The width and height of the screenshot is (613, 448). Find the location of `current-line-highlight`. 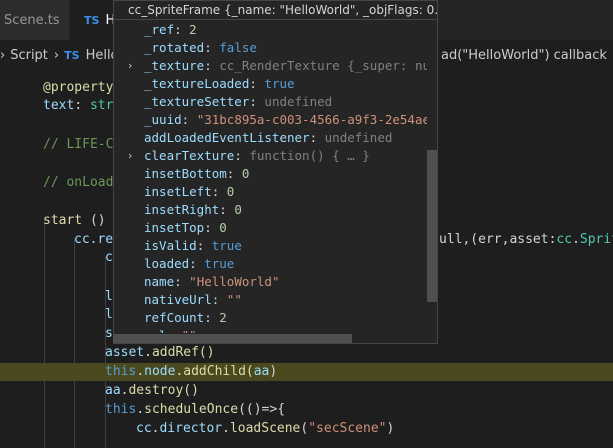

current-line-highlight is located at coordinates (306, 372).